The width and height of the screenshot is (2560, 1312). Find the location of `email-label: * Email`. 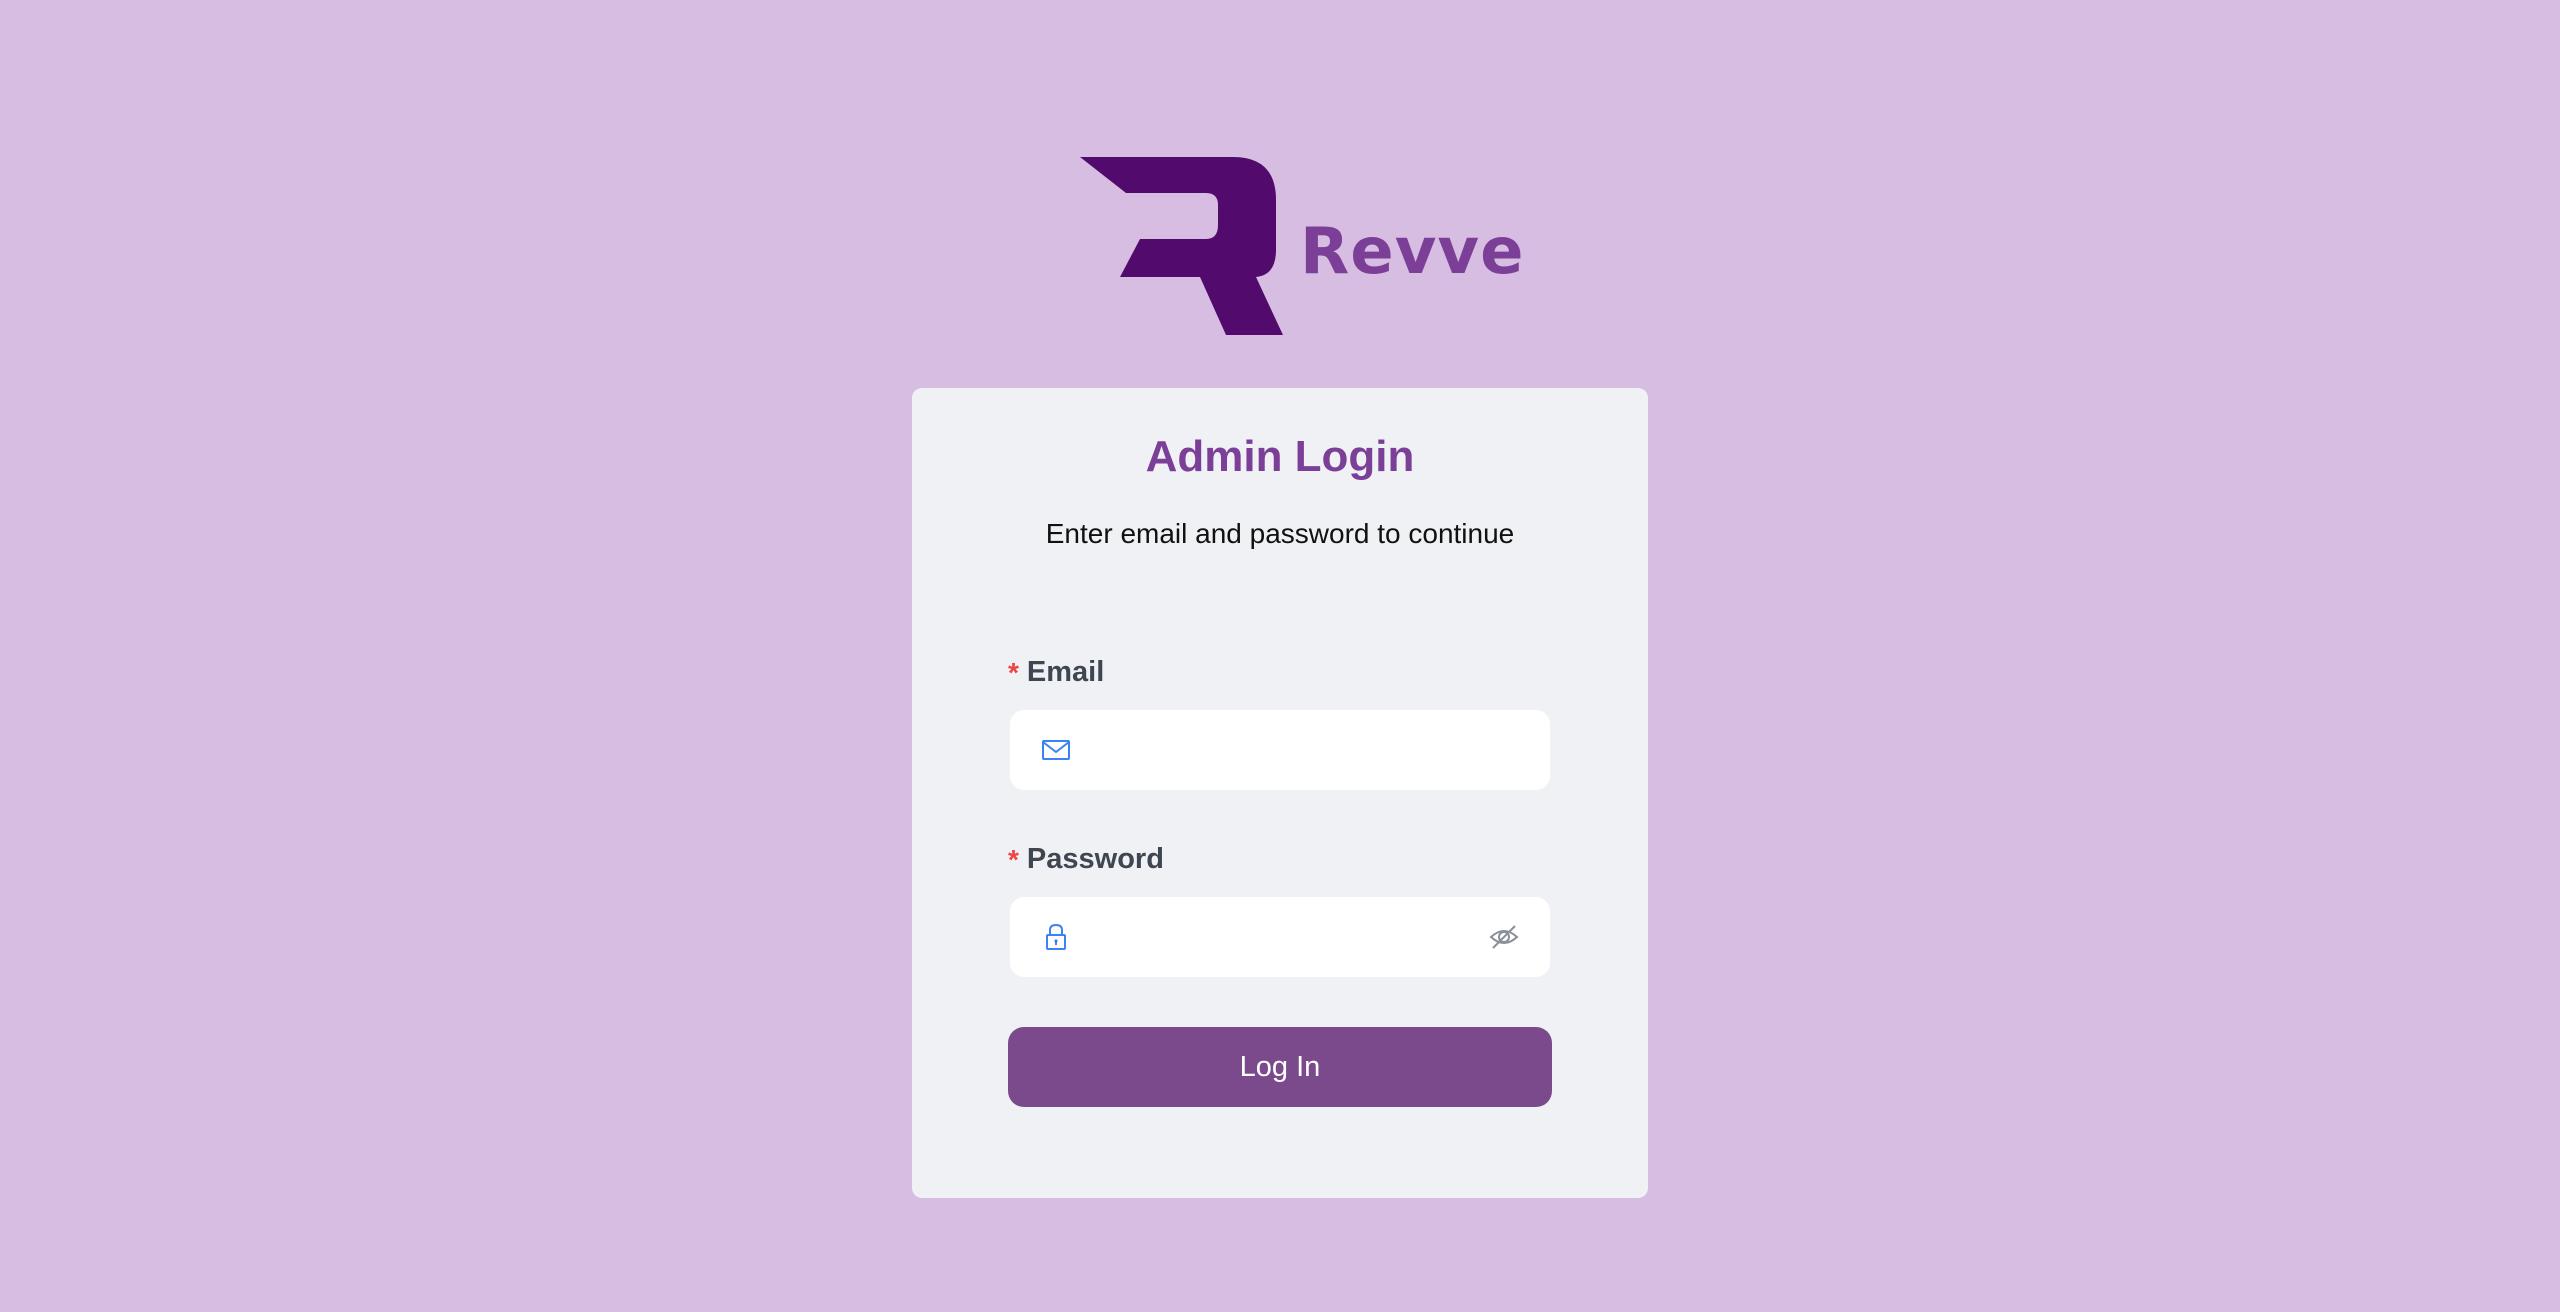

email-label: * Email is located at coordinates (1056, 672).